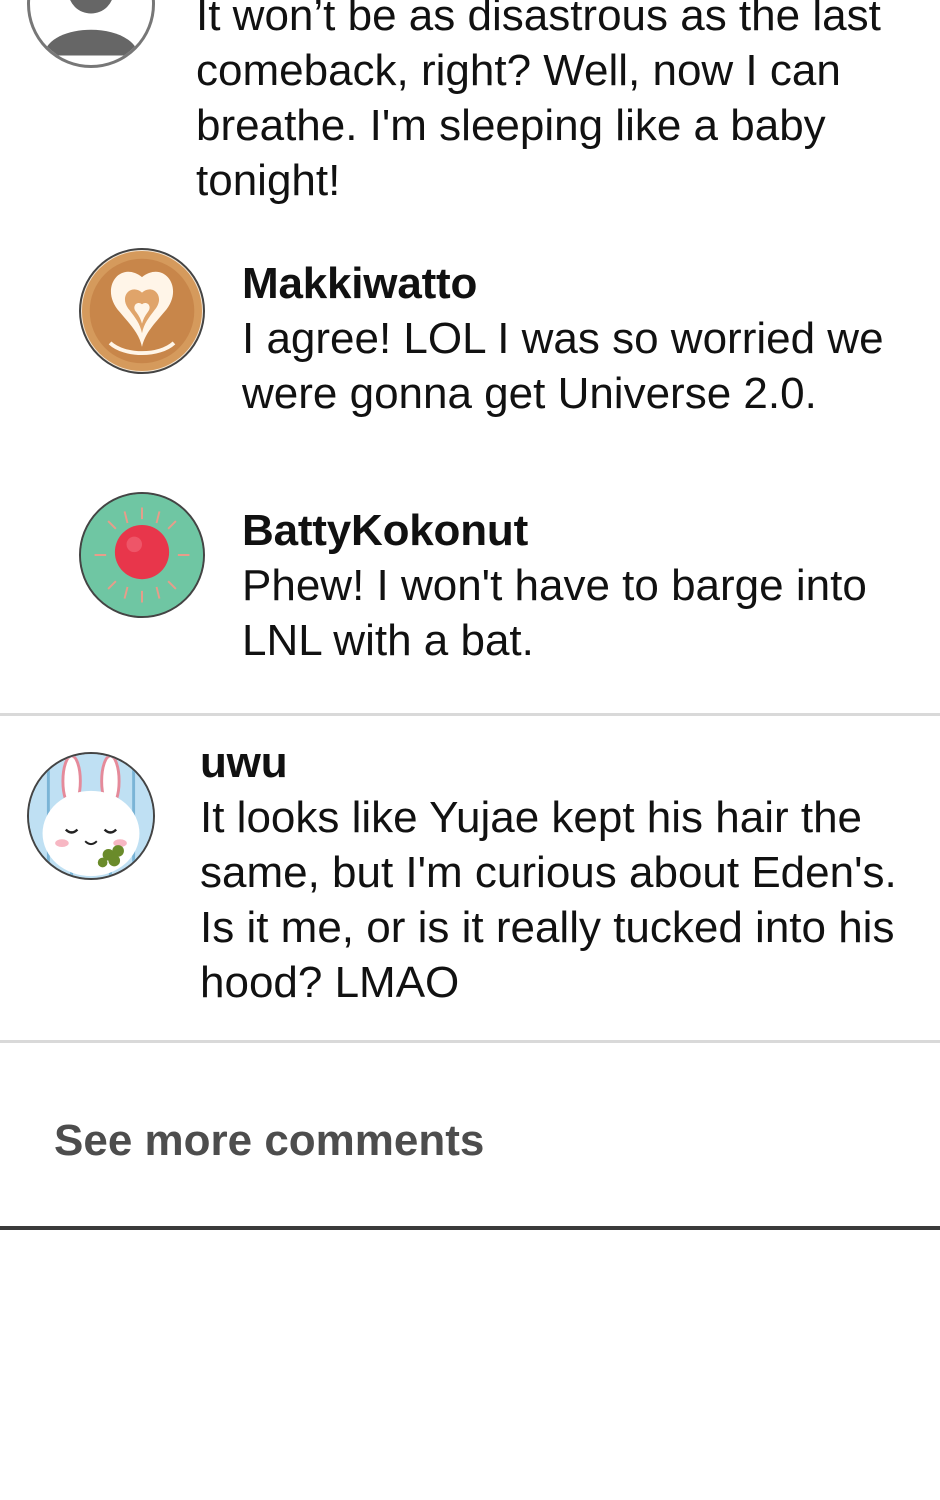  What do you see at coordinates (560, 763) in the screenshot?
I see `comment-username: uwu` at bounding box center [560, 763].